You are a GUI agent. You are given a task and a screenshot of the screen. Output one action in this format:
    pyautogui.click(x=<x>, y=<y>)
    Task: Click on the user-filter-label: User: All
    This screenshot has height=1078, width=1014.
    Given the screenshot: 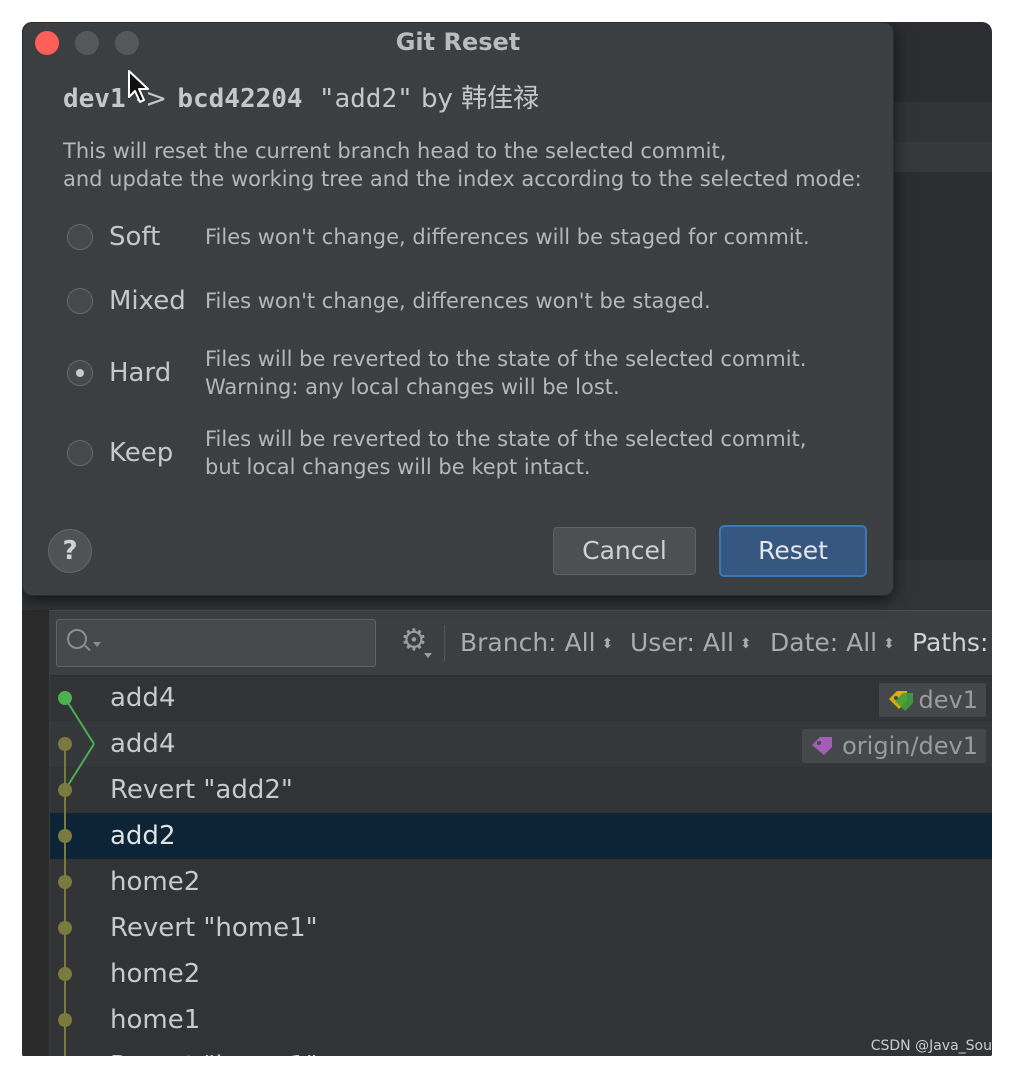 What is the action you would take?
    pyautogui.click(x=682, y=642)
    